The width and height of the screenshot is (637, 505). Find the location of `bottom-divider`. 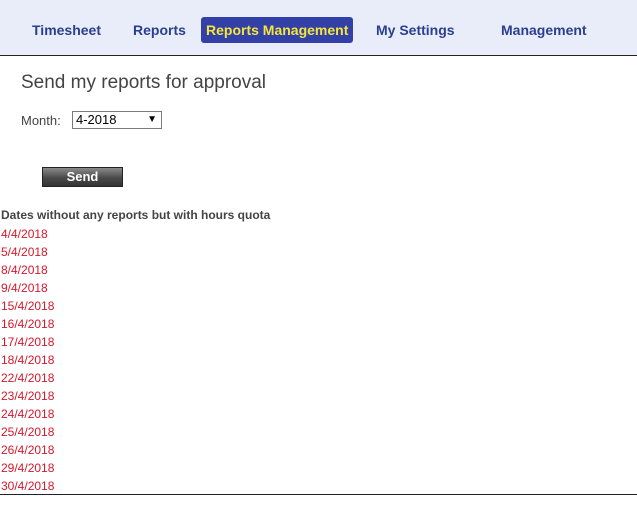

bottom-divider is located at coordinates (318, 494).